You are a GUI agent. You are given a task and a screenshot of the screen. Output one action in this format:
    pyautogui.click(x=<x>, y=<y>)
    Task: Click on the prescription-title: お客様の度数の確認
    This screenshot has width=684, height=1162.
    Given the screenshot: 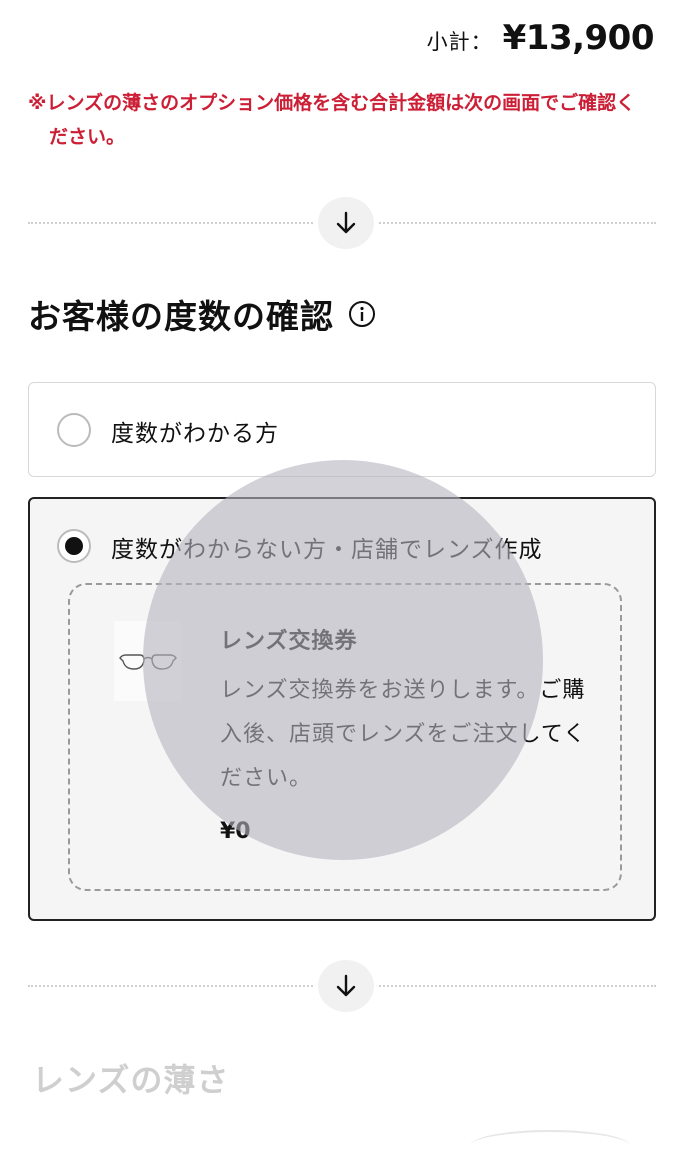 What is the action you would take?
    pyautogui.click(x=181, y=316)
    